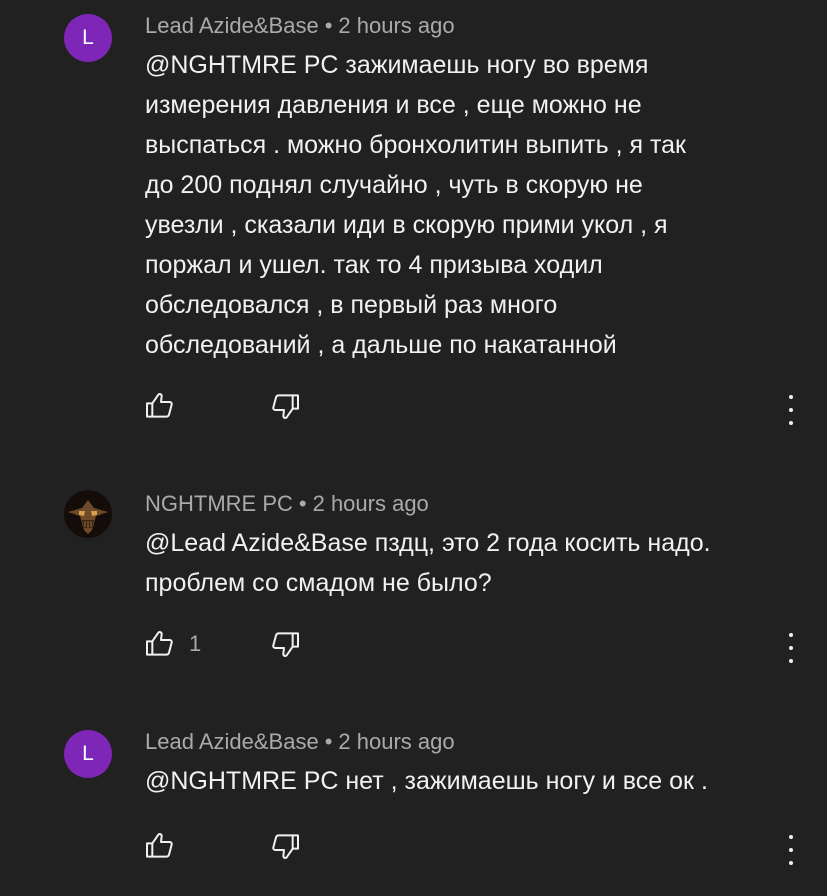 The image size is (827, 896). I want to click on skull-avatar-image, so click(88, 514).